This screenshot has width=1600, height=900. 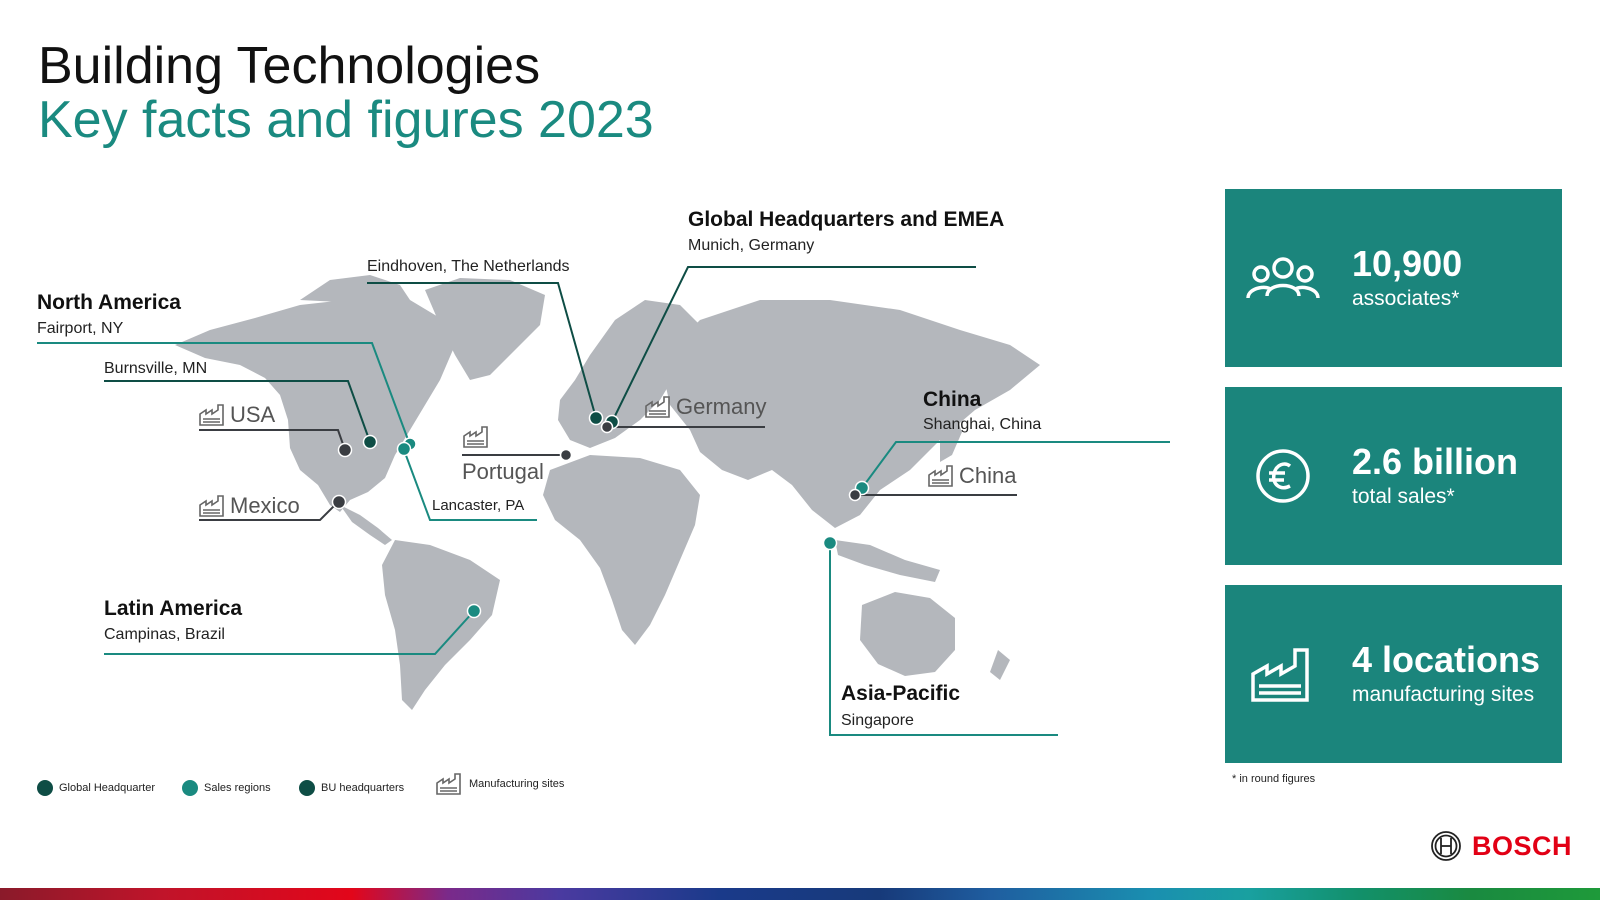 What do you see at coordinates (253, 414) in the screenshot?
I see `mfg-label: USA` at bounding box center [253, 414].